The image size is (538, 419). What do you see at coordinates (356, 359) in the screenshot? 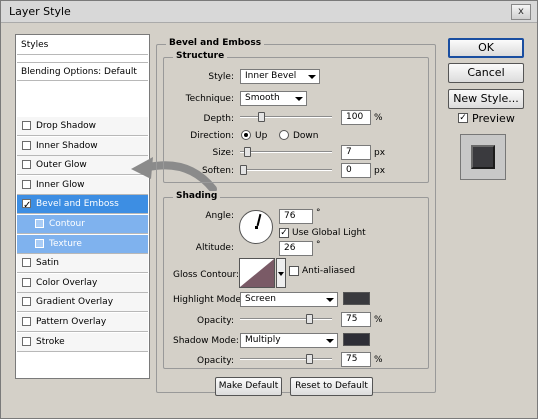
I see `shadow-opacity-input: 75` at bounding box center [356, 359].